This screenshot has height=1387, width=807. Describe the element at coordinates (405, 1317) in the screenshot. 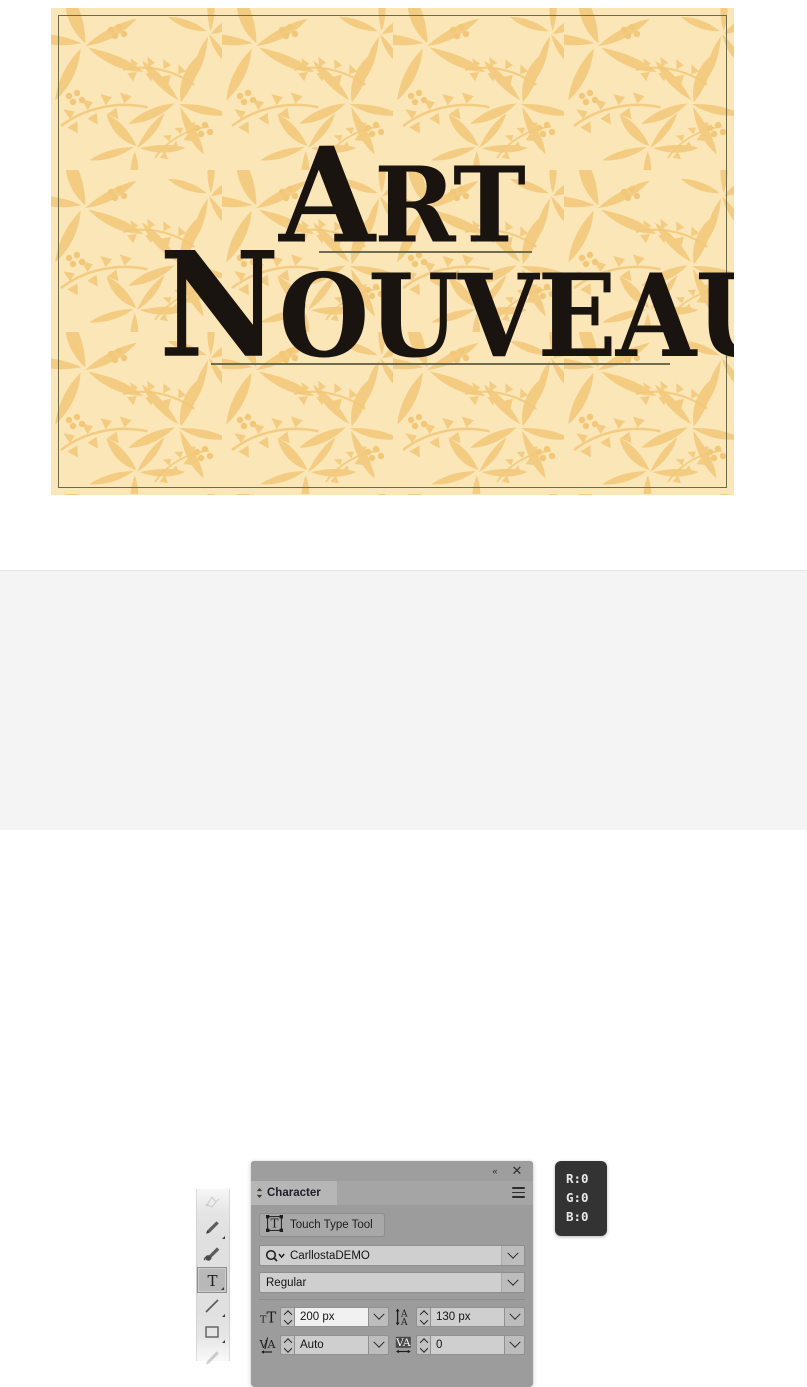

I see `leading-icon: A A` at that location.